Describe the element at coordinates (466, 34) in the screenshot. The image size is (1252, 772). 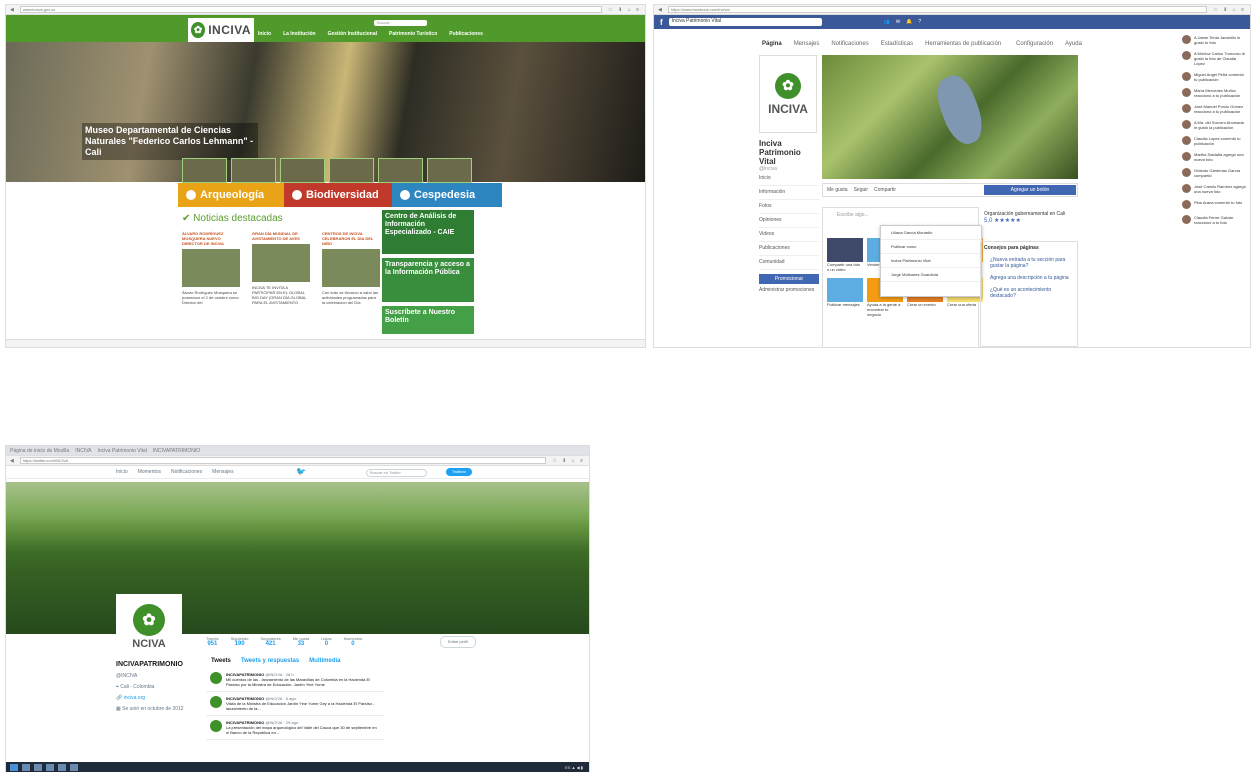
I see `menu-item-publicaciones: Publicaciones` at that location.